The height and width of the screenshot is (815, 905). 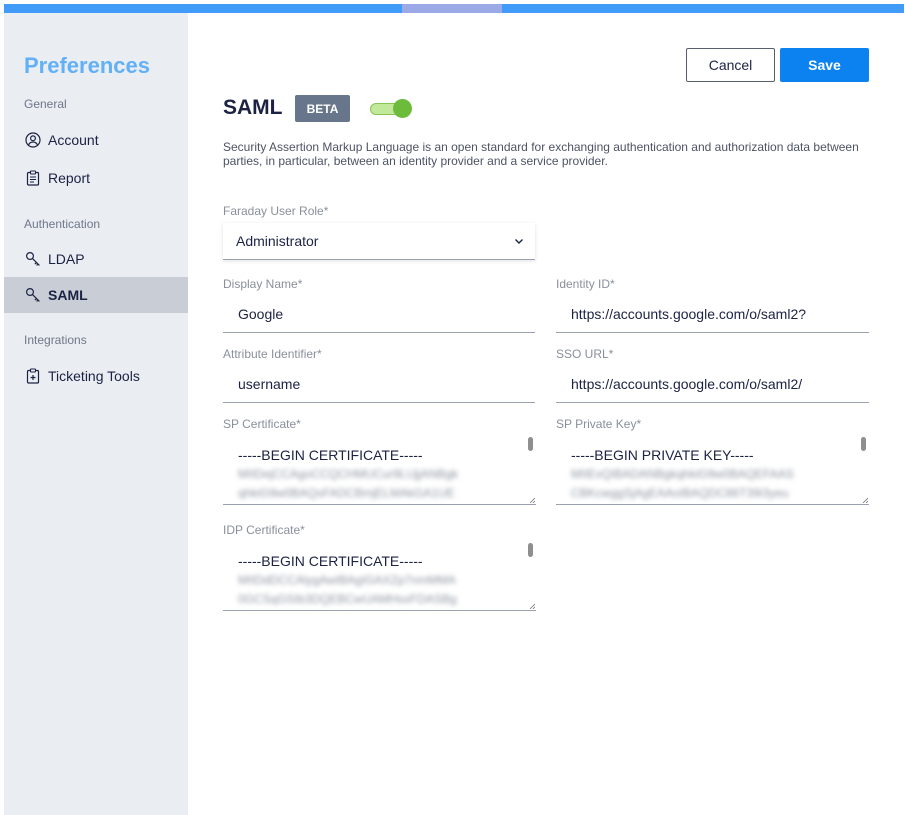 What do you see at coordinates (66, 259) in the screenshot?
I see `sidebar-item-label: LDAP` at bounding box center [66, 259].